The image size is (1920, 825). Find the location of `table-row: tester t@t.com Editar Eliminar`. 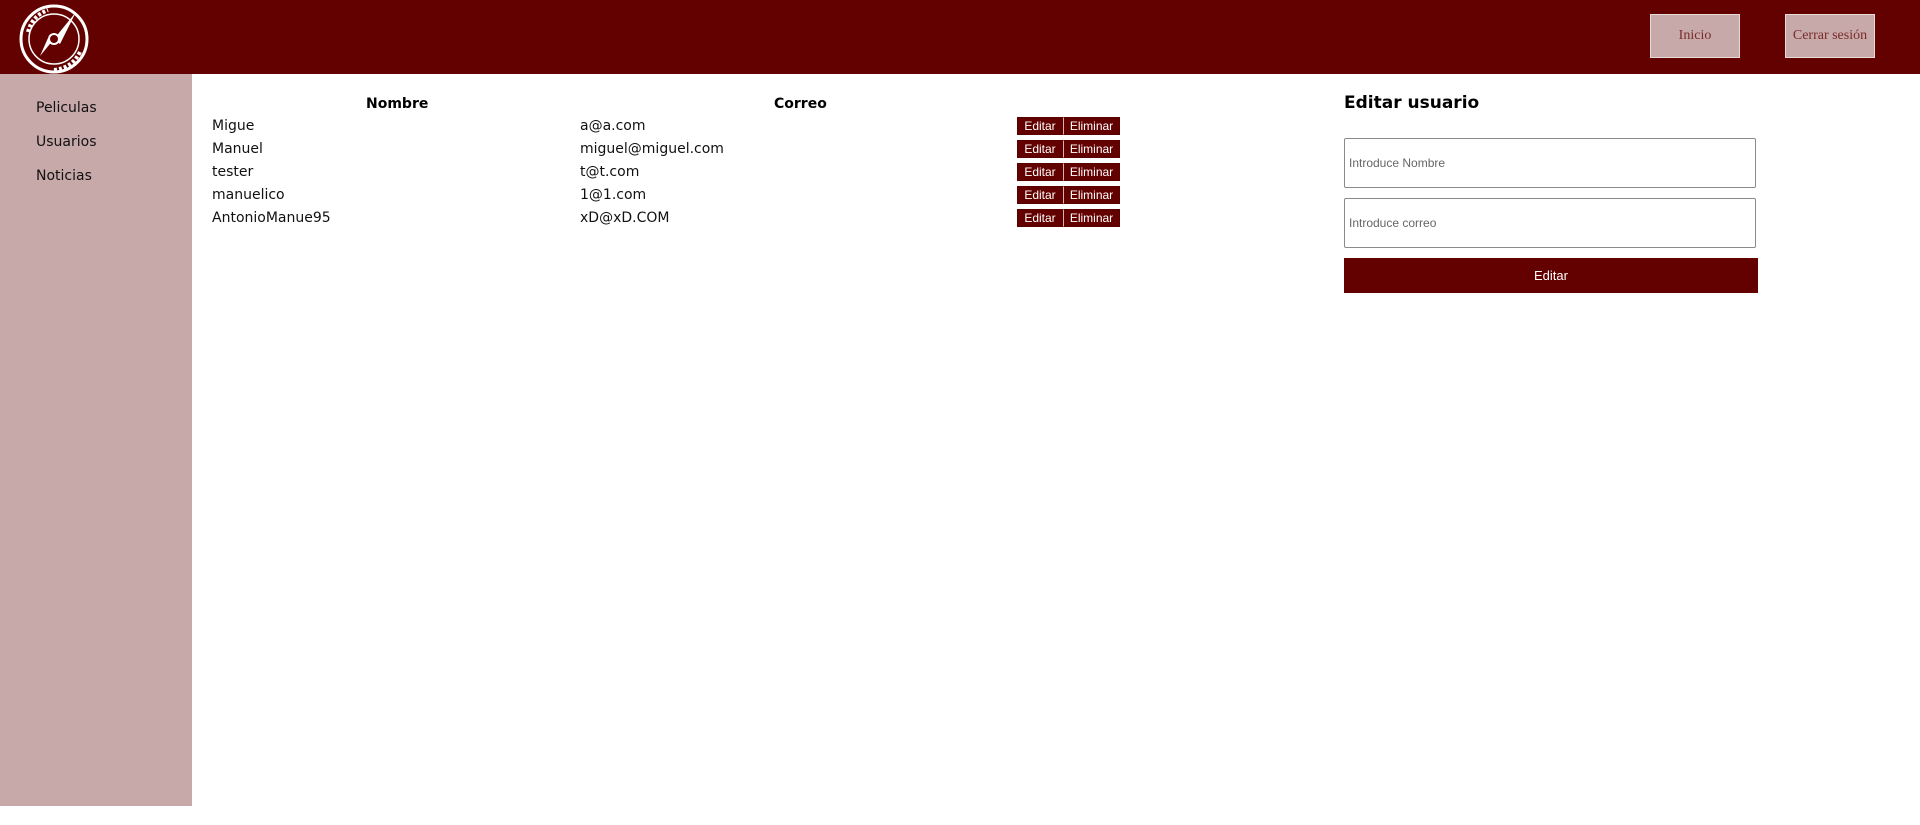

table-row: tester t@t.com Editar Eliminar is located at coordinates (600, 172).